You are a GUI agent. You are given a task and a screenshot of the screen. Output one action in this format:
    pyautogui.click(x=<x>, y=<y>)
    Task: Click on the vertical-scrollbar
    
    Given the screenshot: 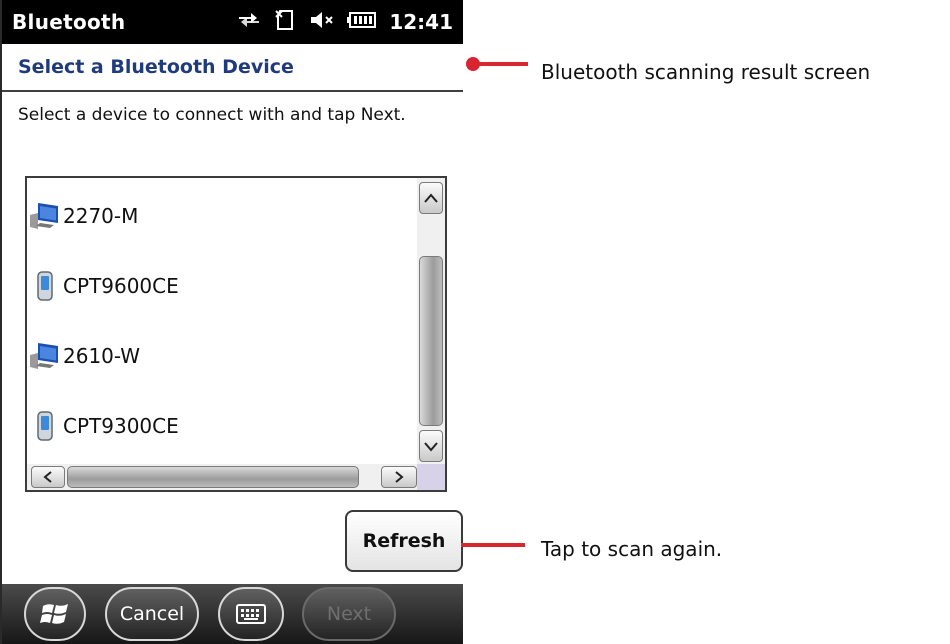 What is the action you would take?
    pyautogui.click(x=431, y=322)
    